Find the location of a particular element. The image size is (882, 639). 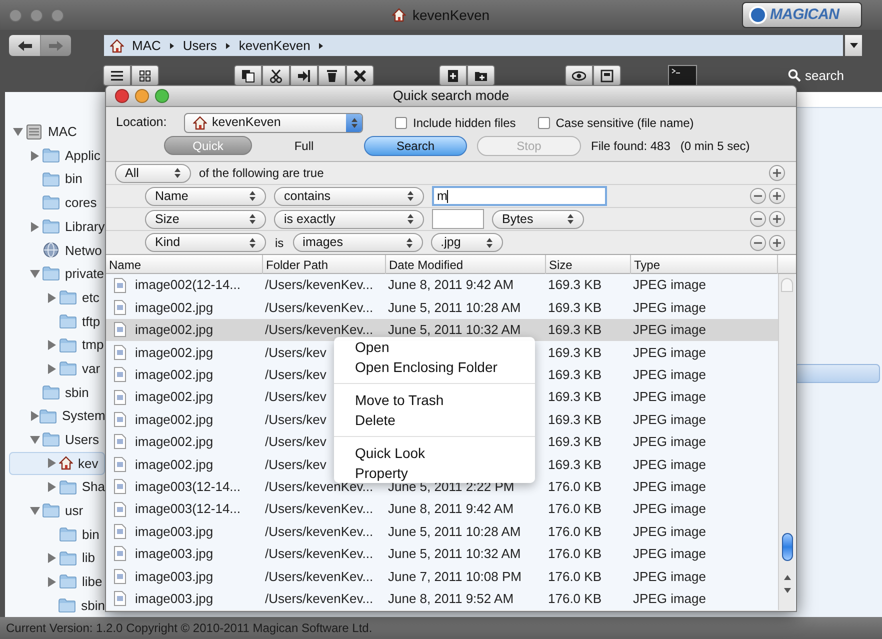

tree-item-label: var is located at coordinates (91, 368).